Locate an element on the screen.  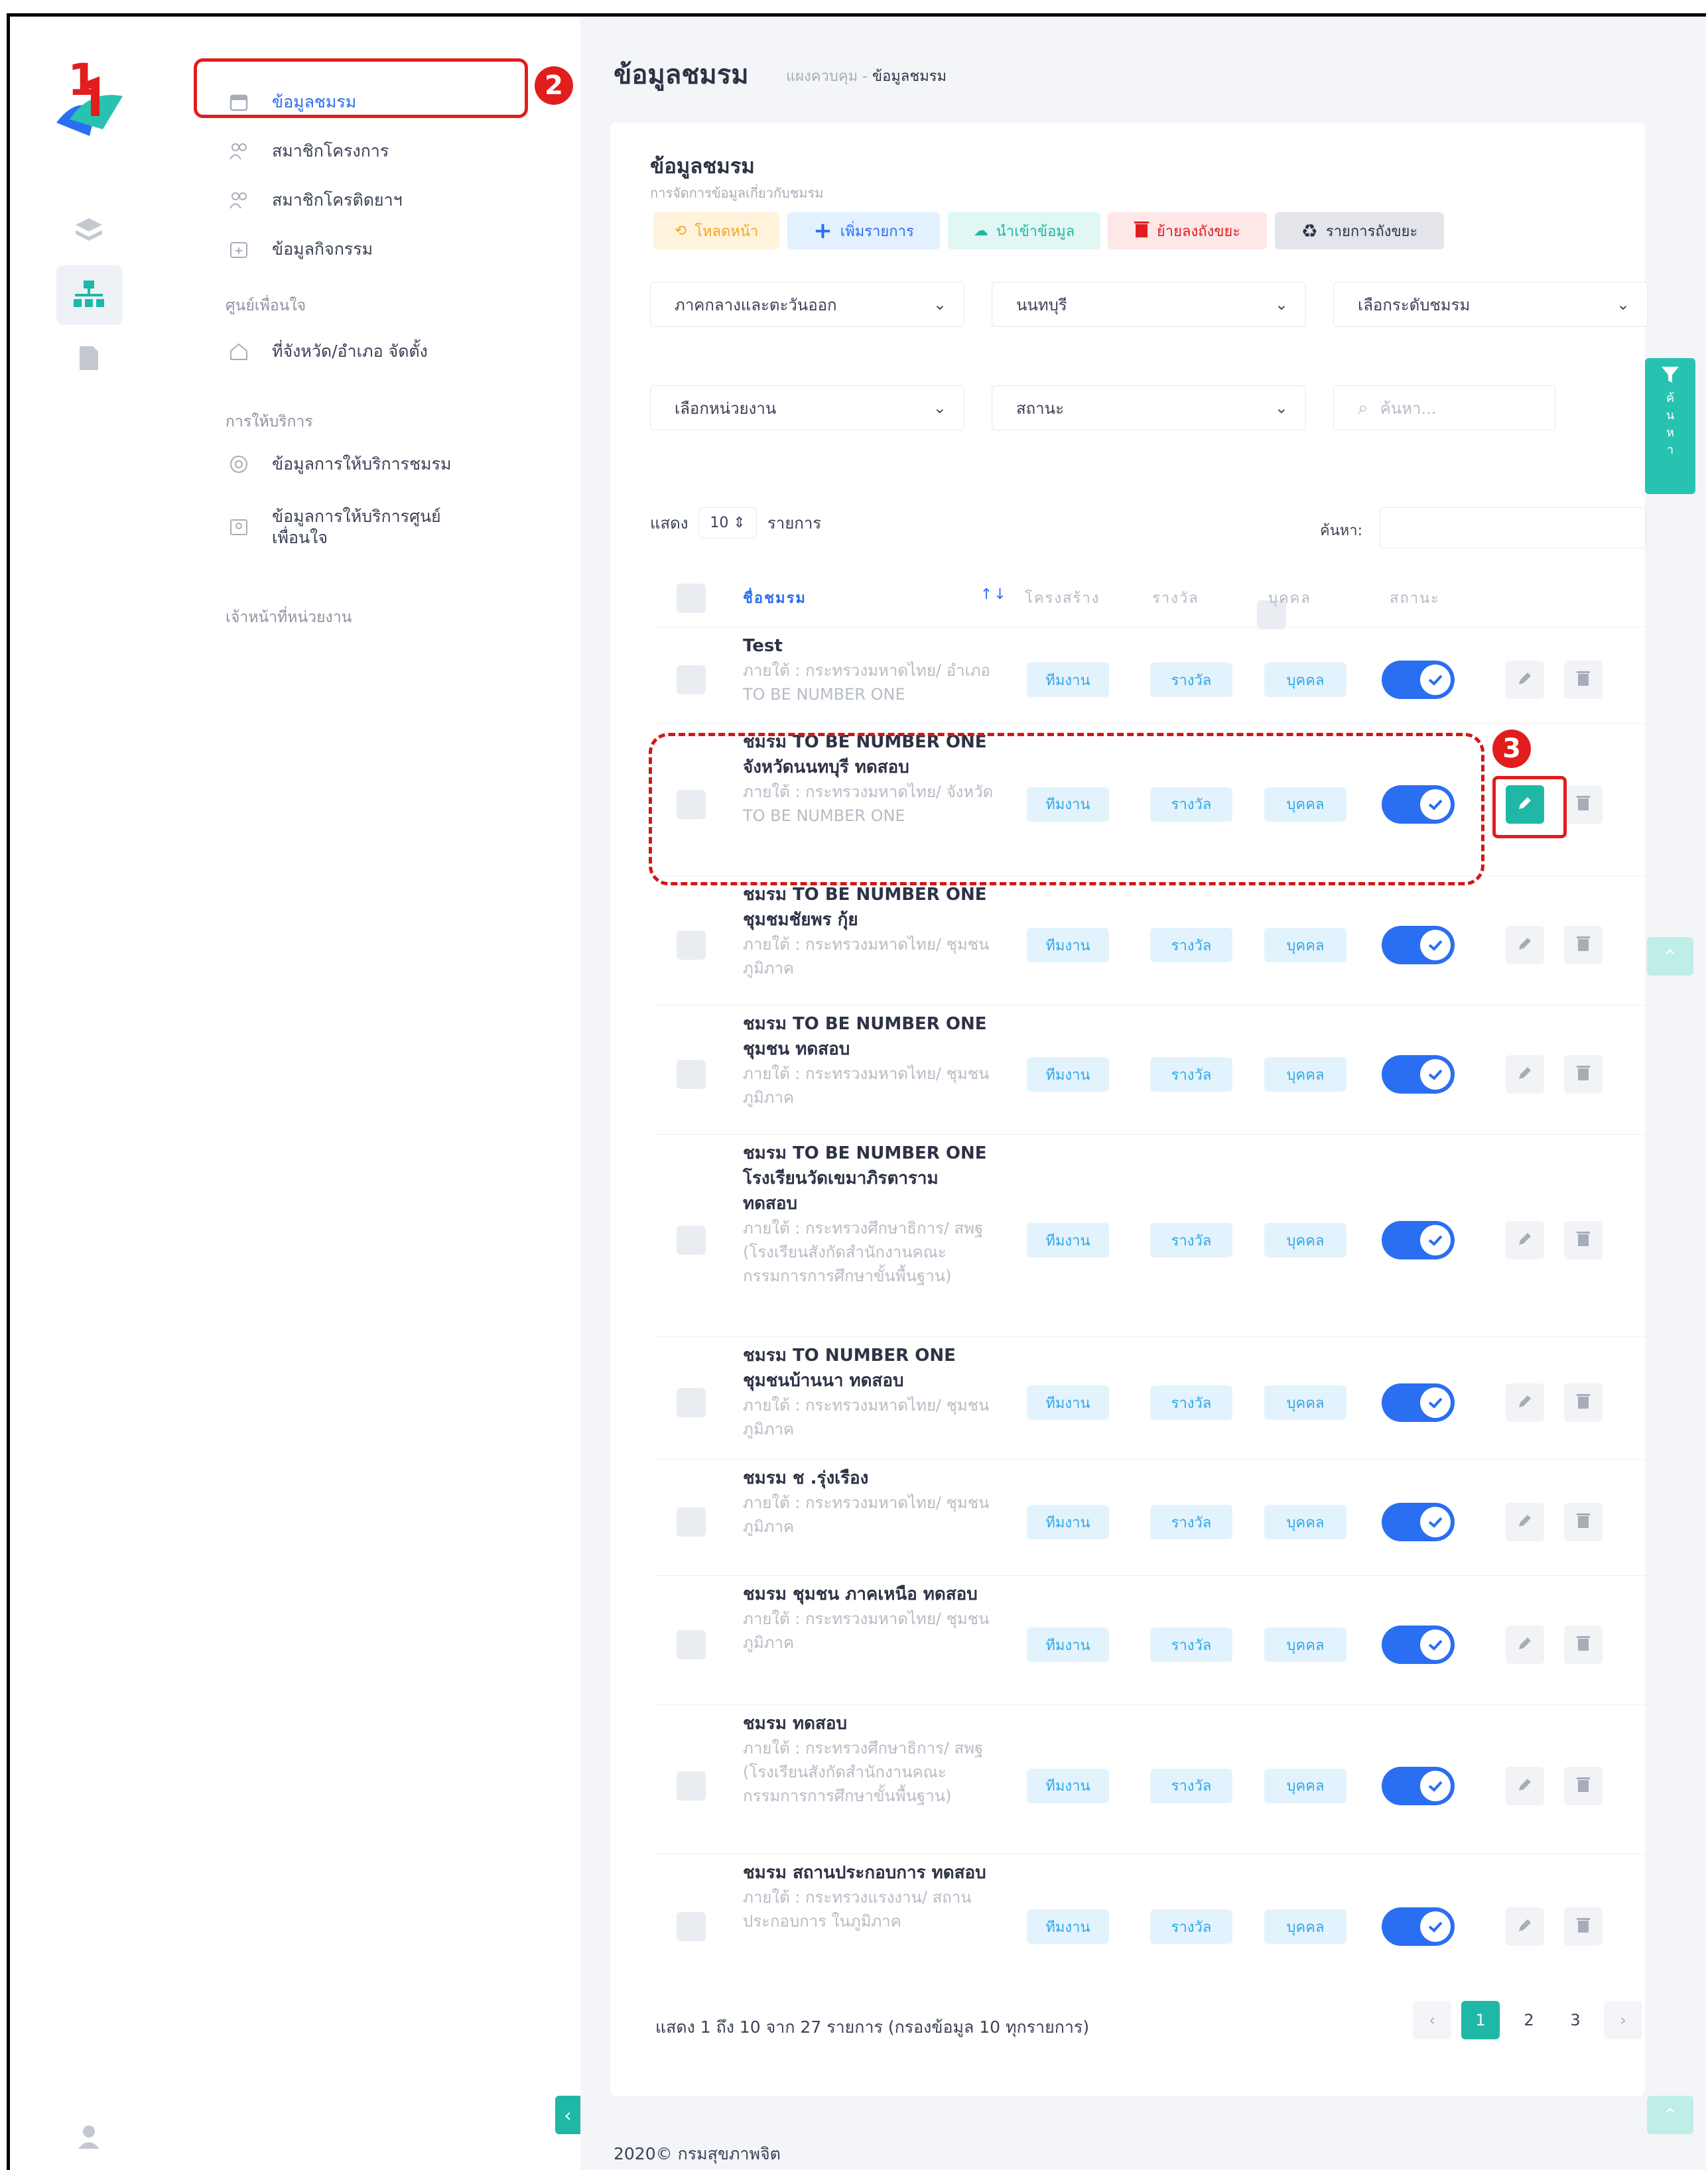
club-name: ชมรม TO BE NUMBER ONE ชุมชมชัยพร กุ้ย is located at coordinates (869, 907).